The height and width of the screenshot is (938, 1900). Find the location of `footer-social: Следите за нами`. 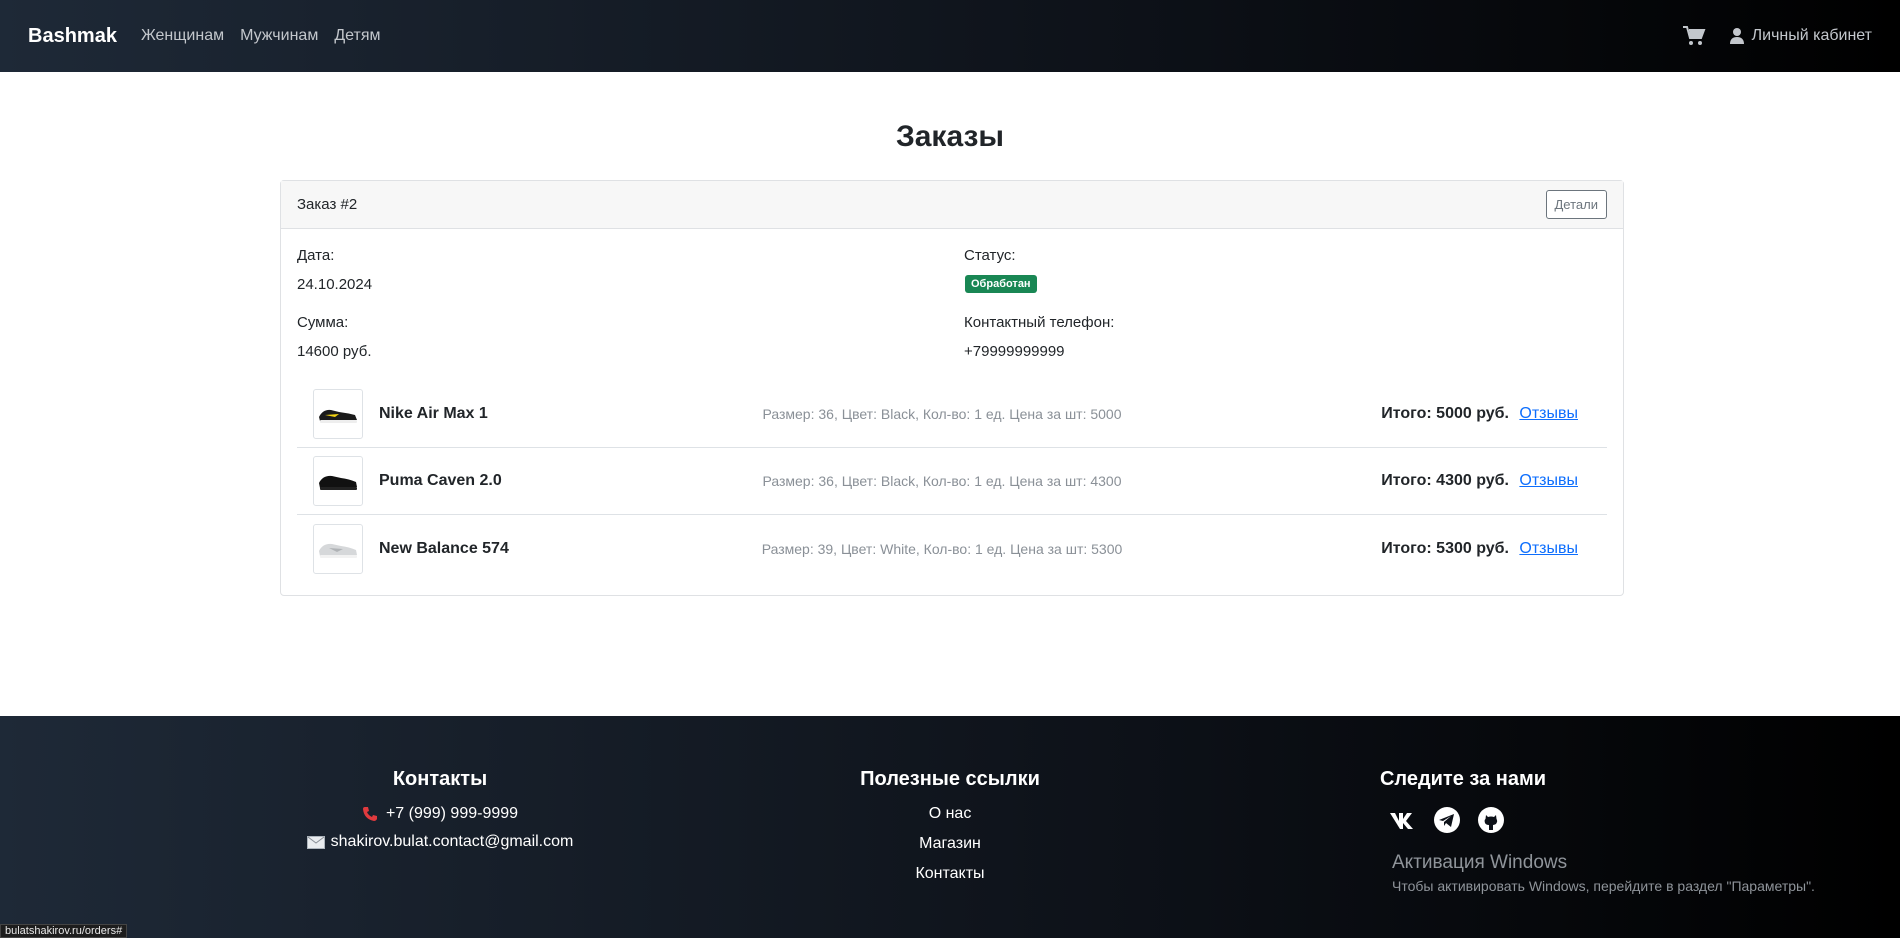

footer-social: Следите за нами is located at coordinates (1463, 801).